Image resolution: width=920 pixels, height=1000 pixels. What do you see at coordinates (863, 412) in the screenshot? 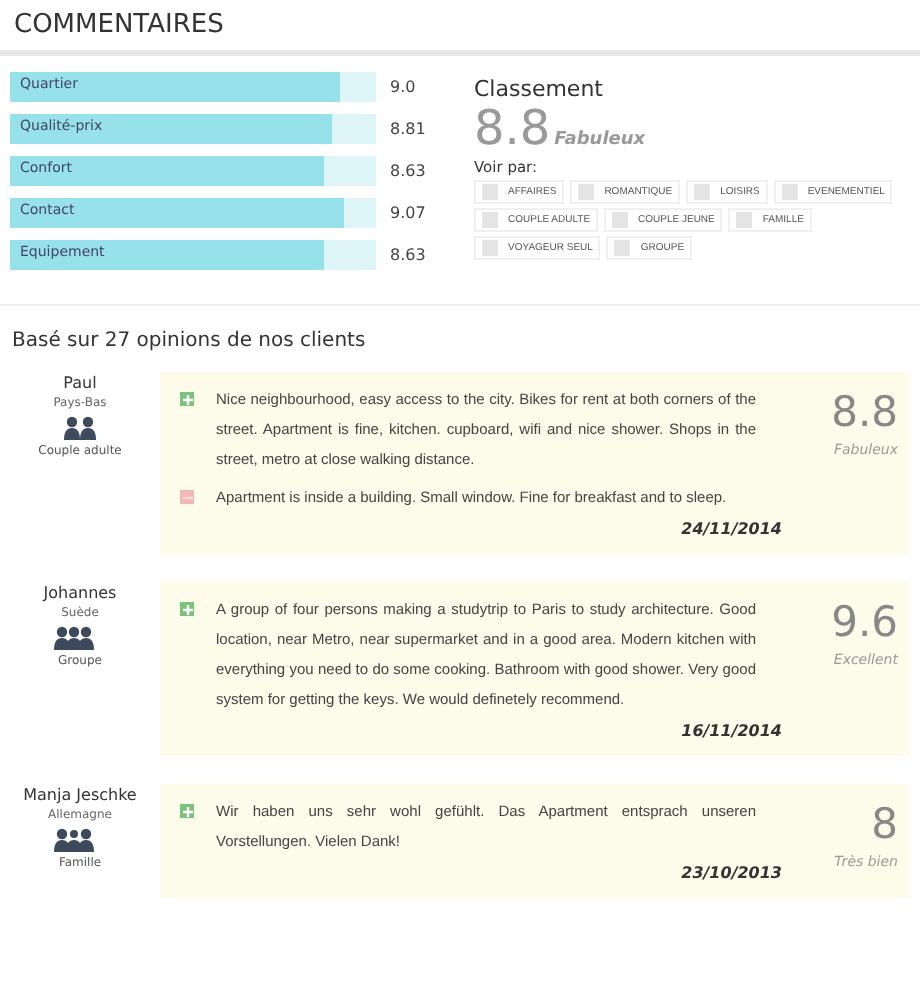
I see `review-score: 8.8` at bounding box center [863, 412].